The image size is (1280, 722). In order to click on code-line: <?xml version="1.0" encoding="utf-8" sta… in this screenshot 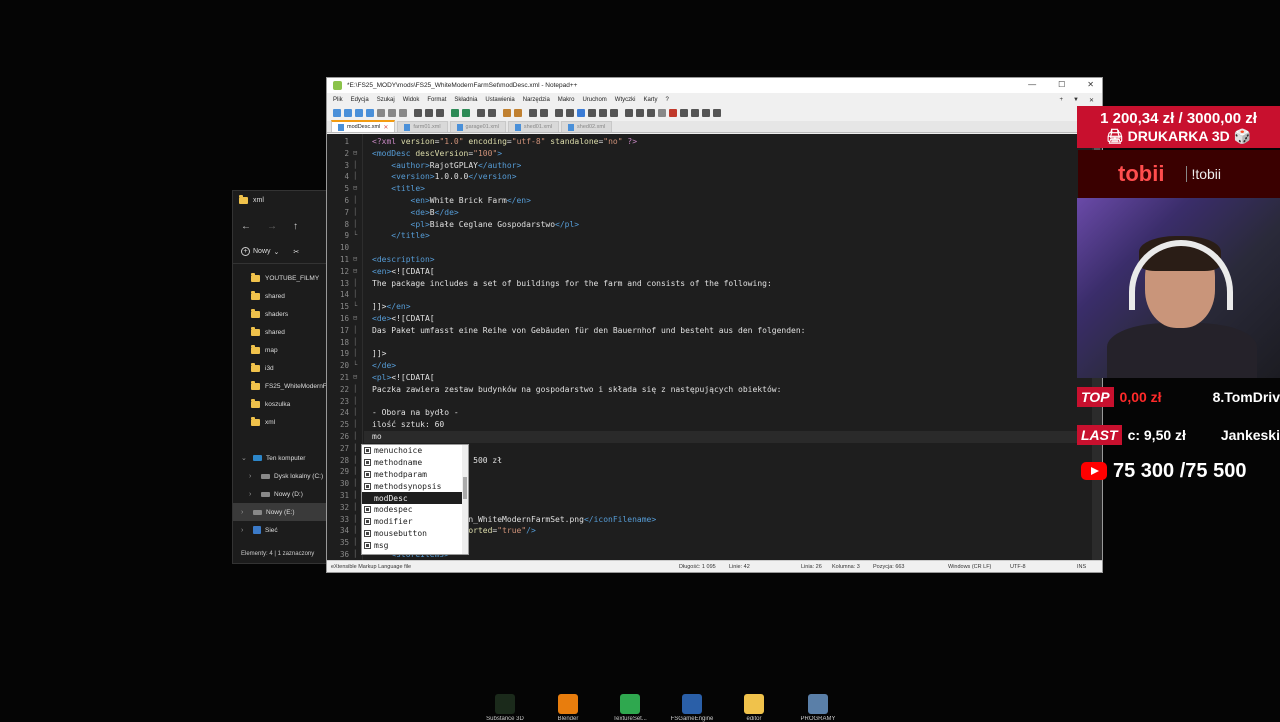, I will do `click(504, 142)`.